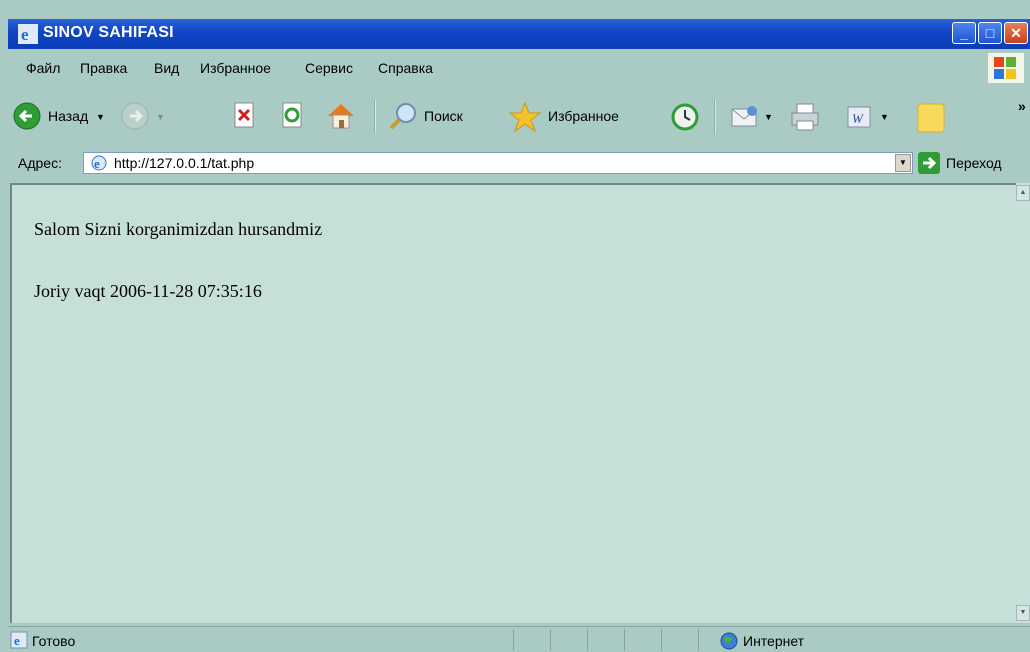  I want to click on window-title: SINOV SAHIFASI, so click(108, 32).